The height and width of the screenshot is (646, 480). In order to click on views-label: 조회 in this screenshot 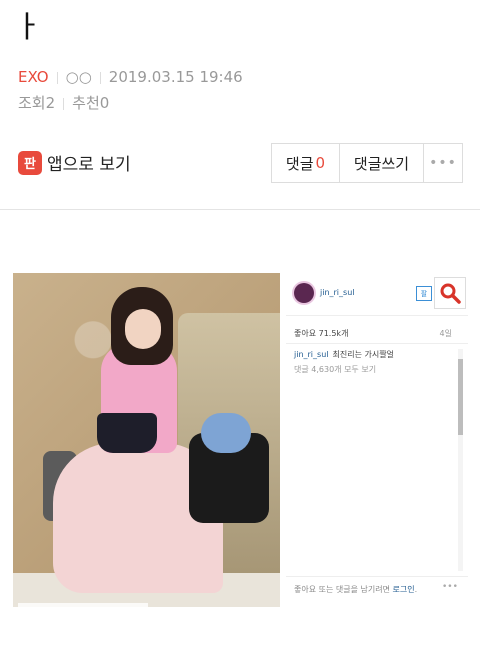, I will do `click(32, 103)`.